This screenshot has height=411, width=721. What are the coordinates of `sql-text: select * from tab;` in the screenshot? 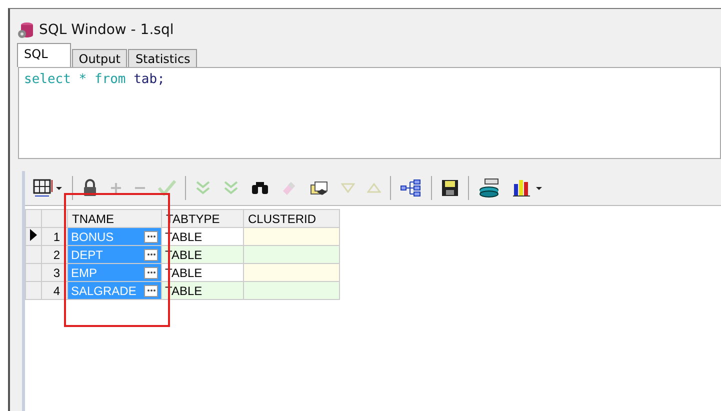 It's located at (94, 79).